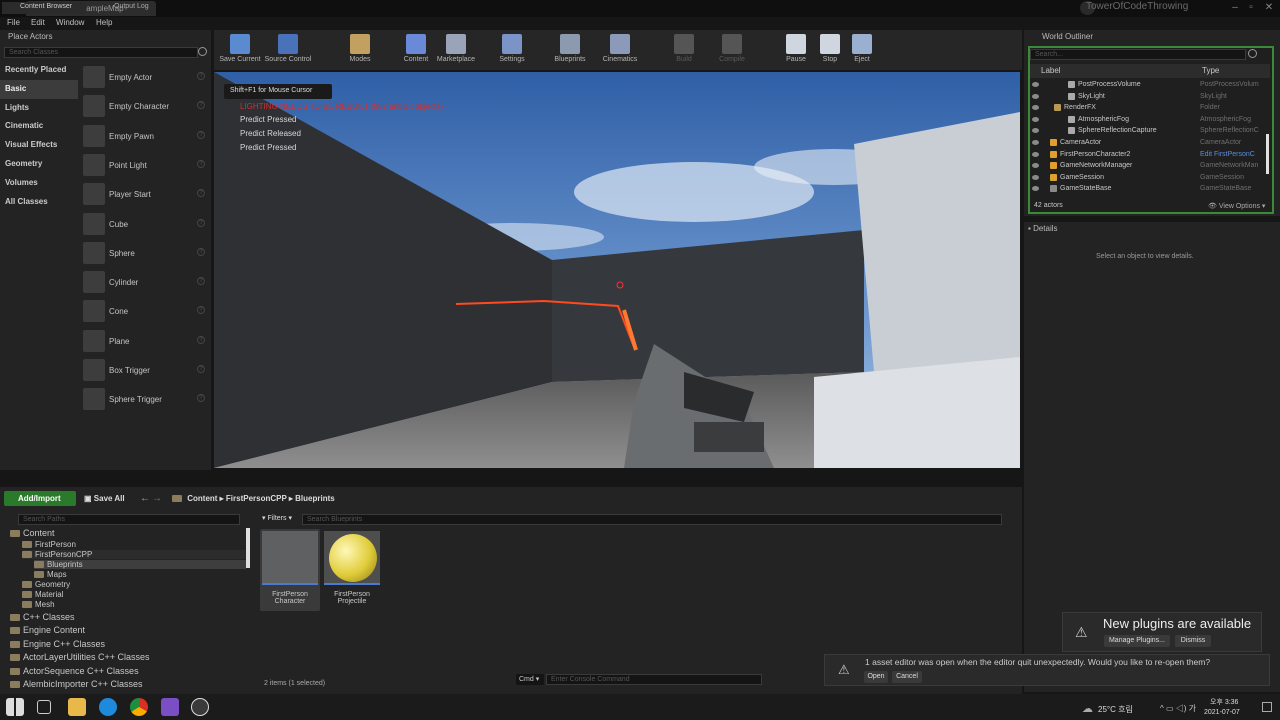  What do you see at coordinates (80, 657) in the screenshot?
I see `tree-class-folder: ActorLayerUtilities C++ Classes` at bounding box center [80, 657].